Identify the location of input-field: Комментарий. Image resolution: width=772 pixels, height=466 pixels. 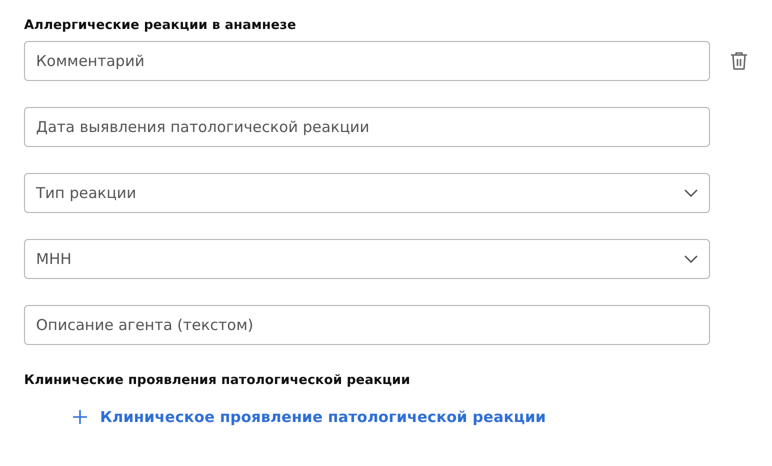
(367, 61).